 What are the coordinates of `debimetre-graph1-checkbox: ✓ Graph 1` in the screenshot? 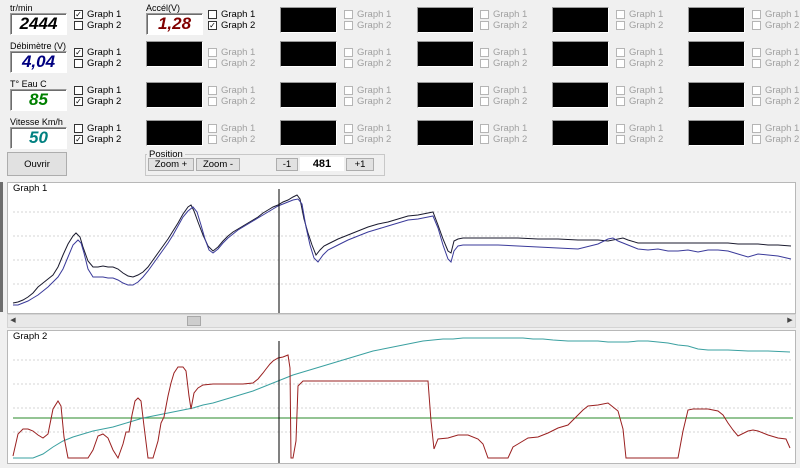 It's located at (97, 52).